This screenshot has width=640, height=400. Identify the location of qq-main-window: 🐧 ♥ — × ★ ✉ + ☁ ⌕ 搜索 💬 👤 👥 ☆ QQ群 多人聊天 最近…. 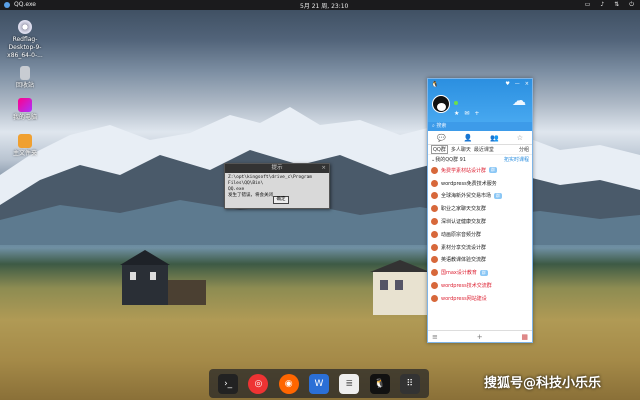
(480, 210).